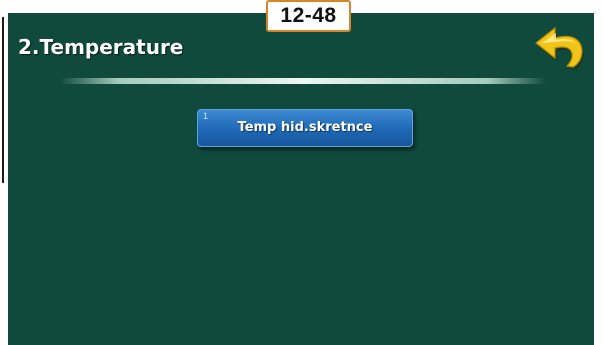 The height and width of the screenshot is (345, 603). What do you see at coordinates (303, 81) in the screenshot?
I see `title-divider` at bounding box center [303, 81].